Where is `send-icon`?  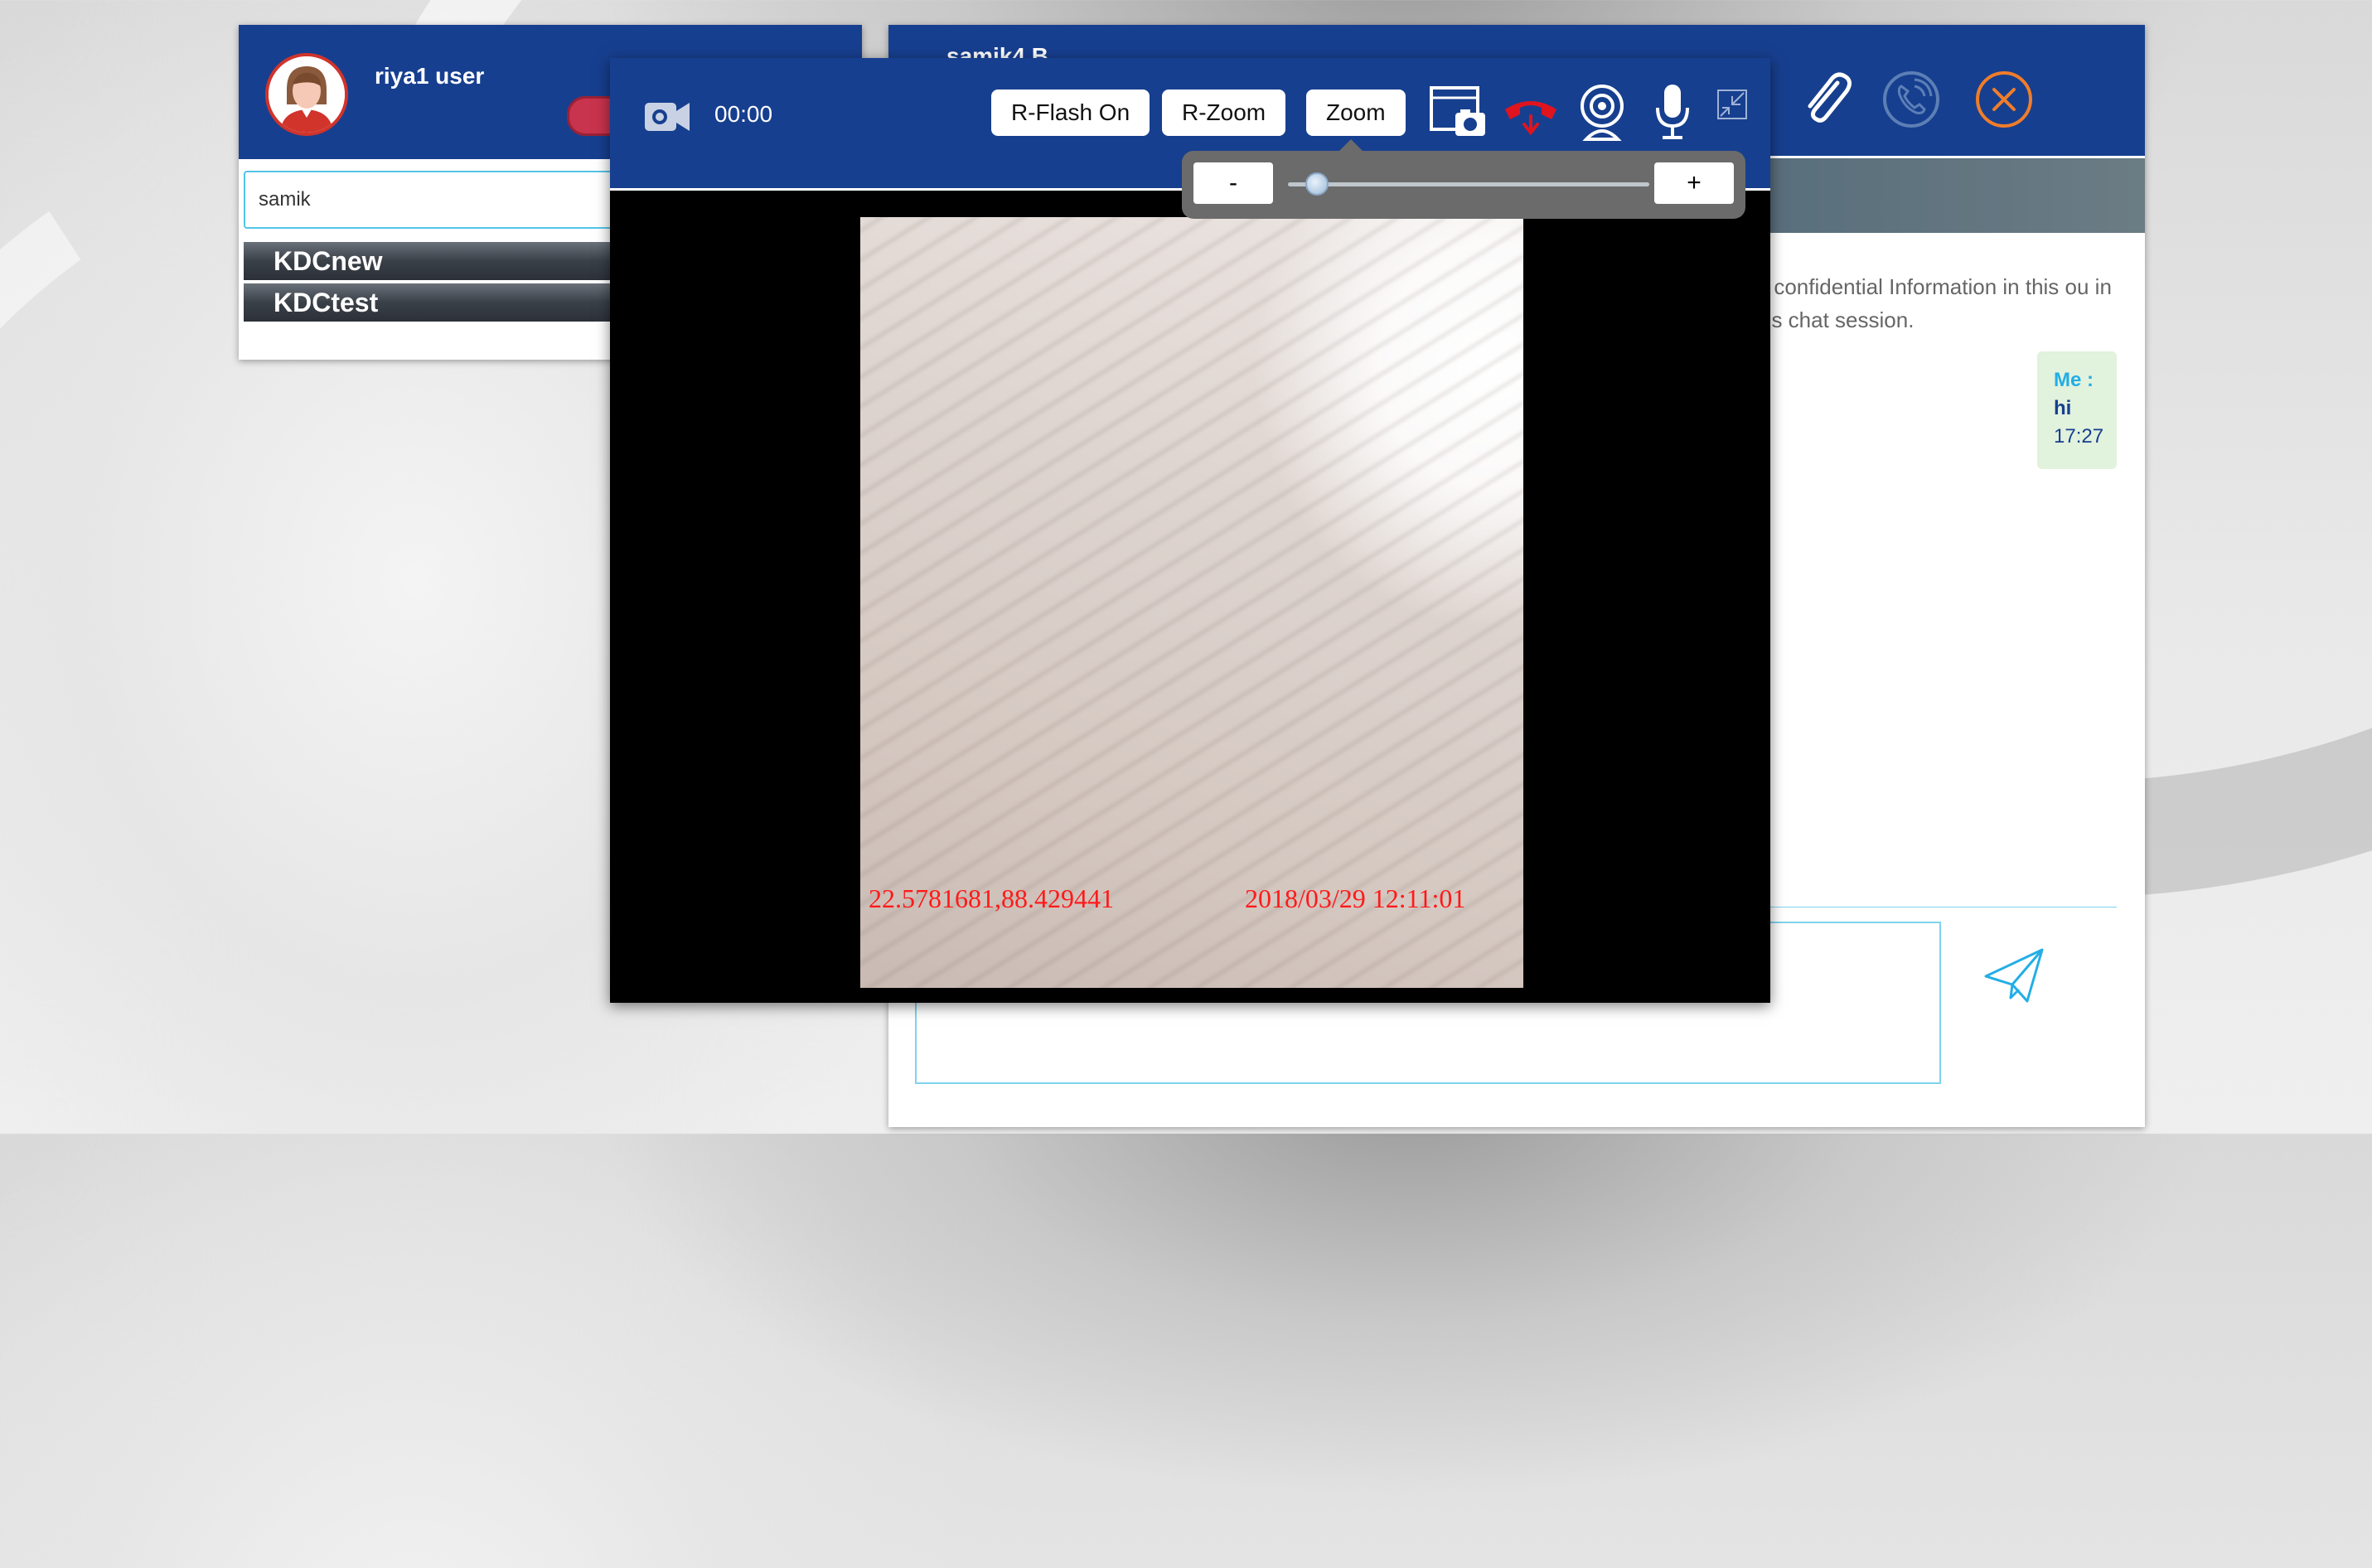 send-icon is located at coordinates (2014, 976).